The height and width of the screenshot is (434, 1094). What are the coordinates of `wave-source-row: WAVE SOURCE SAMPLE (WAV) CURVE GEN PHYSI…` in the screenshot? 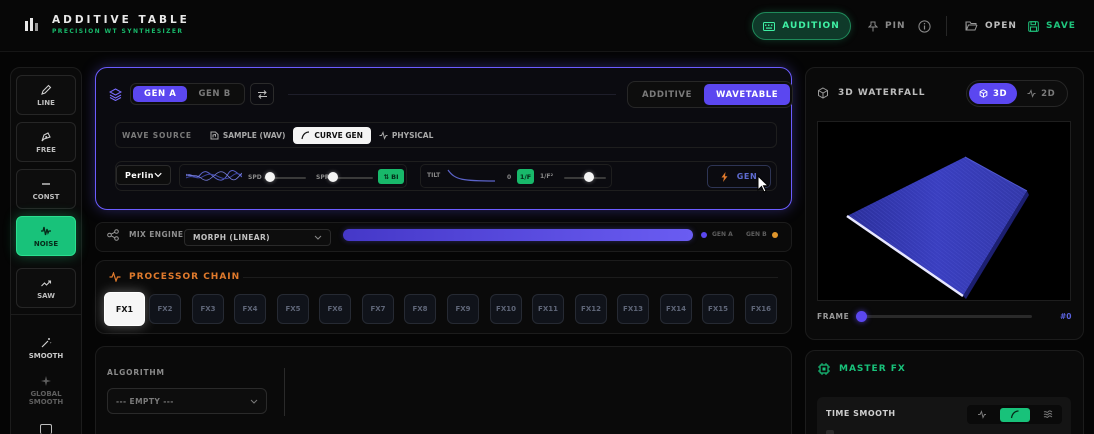 It's located at (446, 135).